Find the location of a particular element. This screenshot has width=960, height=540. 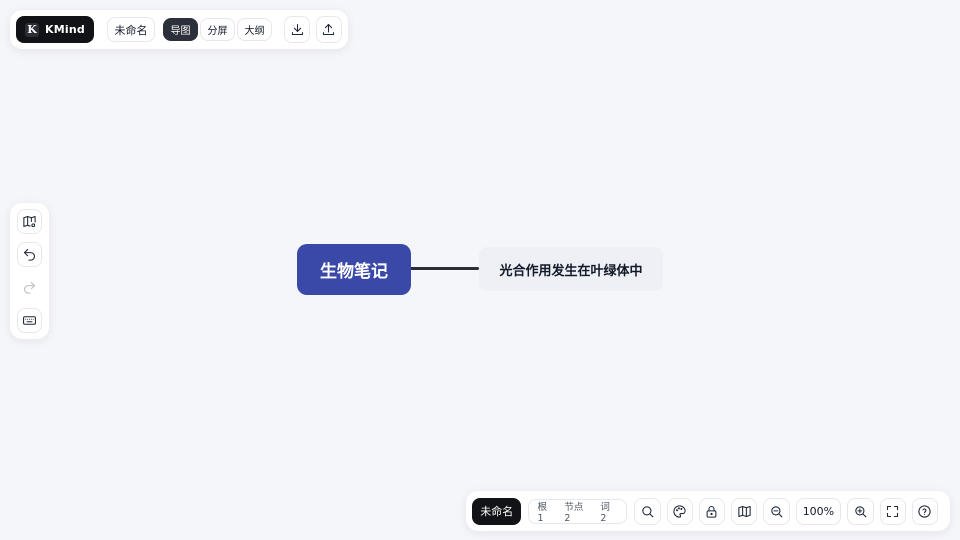

zoom-in-button is located at coordinates (860, 511).